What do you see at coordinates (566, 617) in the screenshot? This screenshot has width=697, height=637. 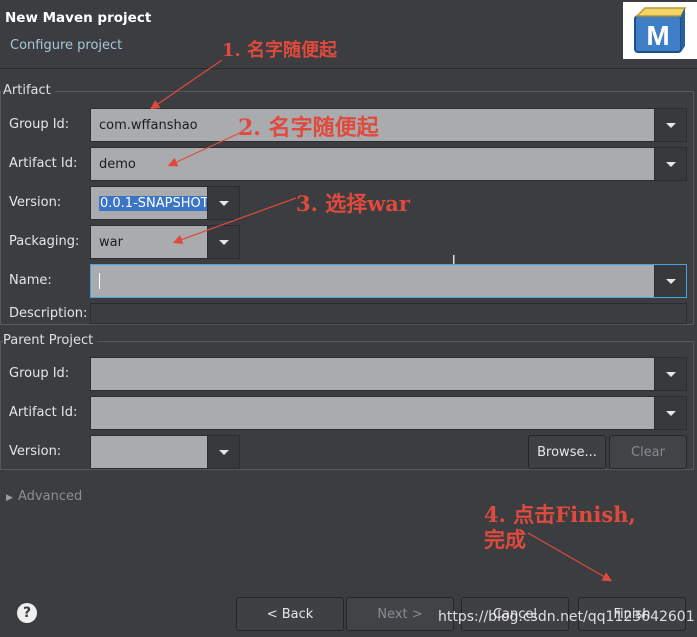 I see `watermark-text: https://blog.csdn.net/qq1123642601` at bounding box center [566, 617].